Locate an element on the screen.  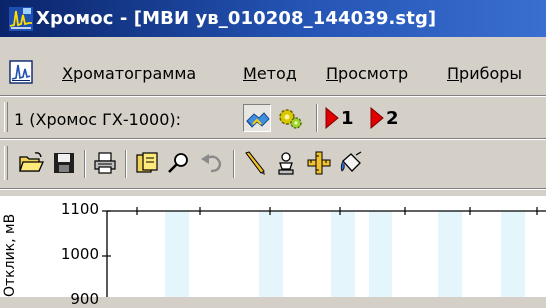
toolbar-divider is located at coordinates (273, 139).